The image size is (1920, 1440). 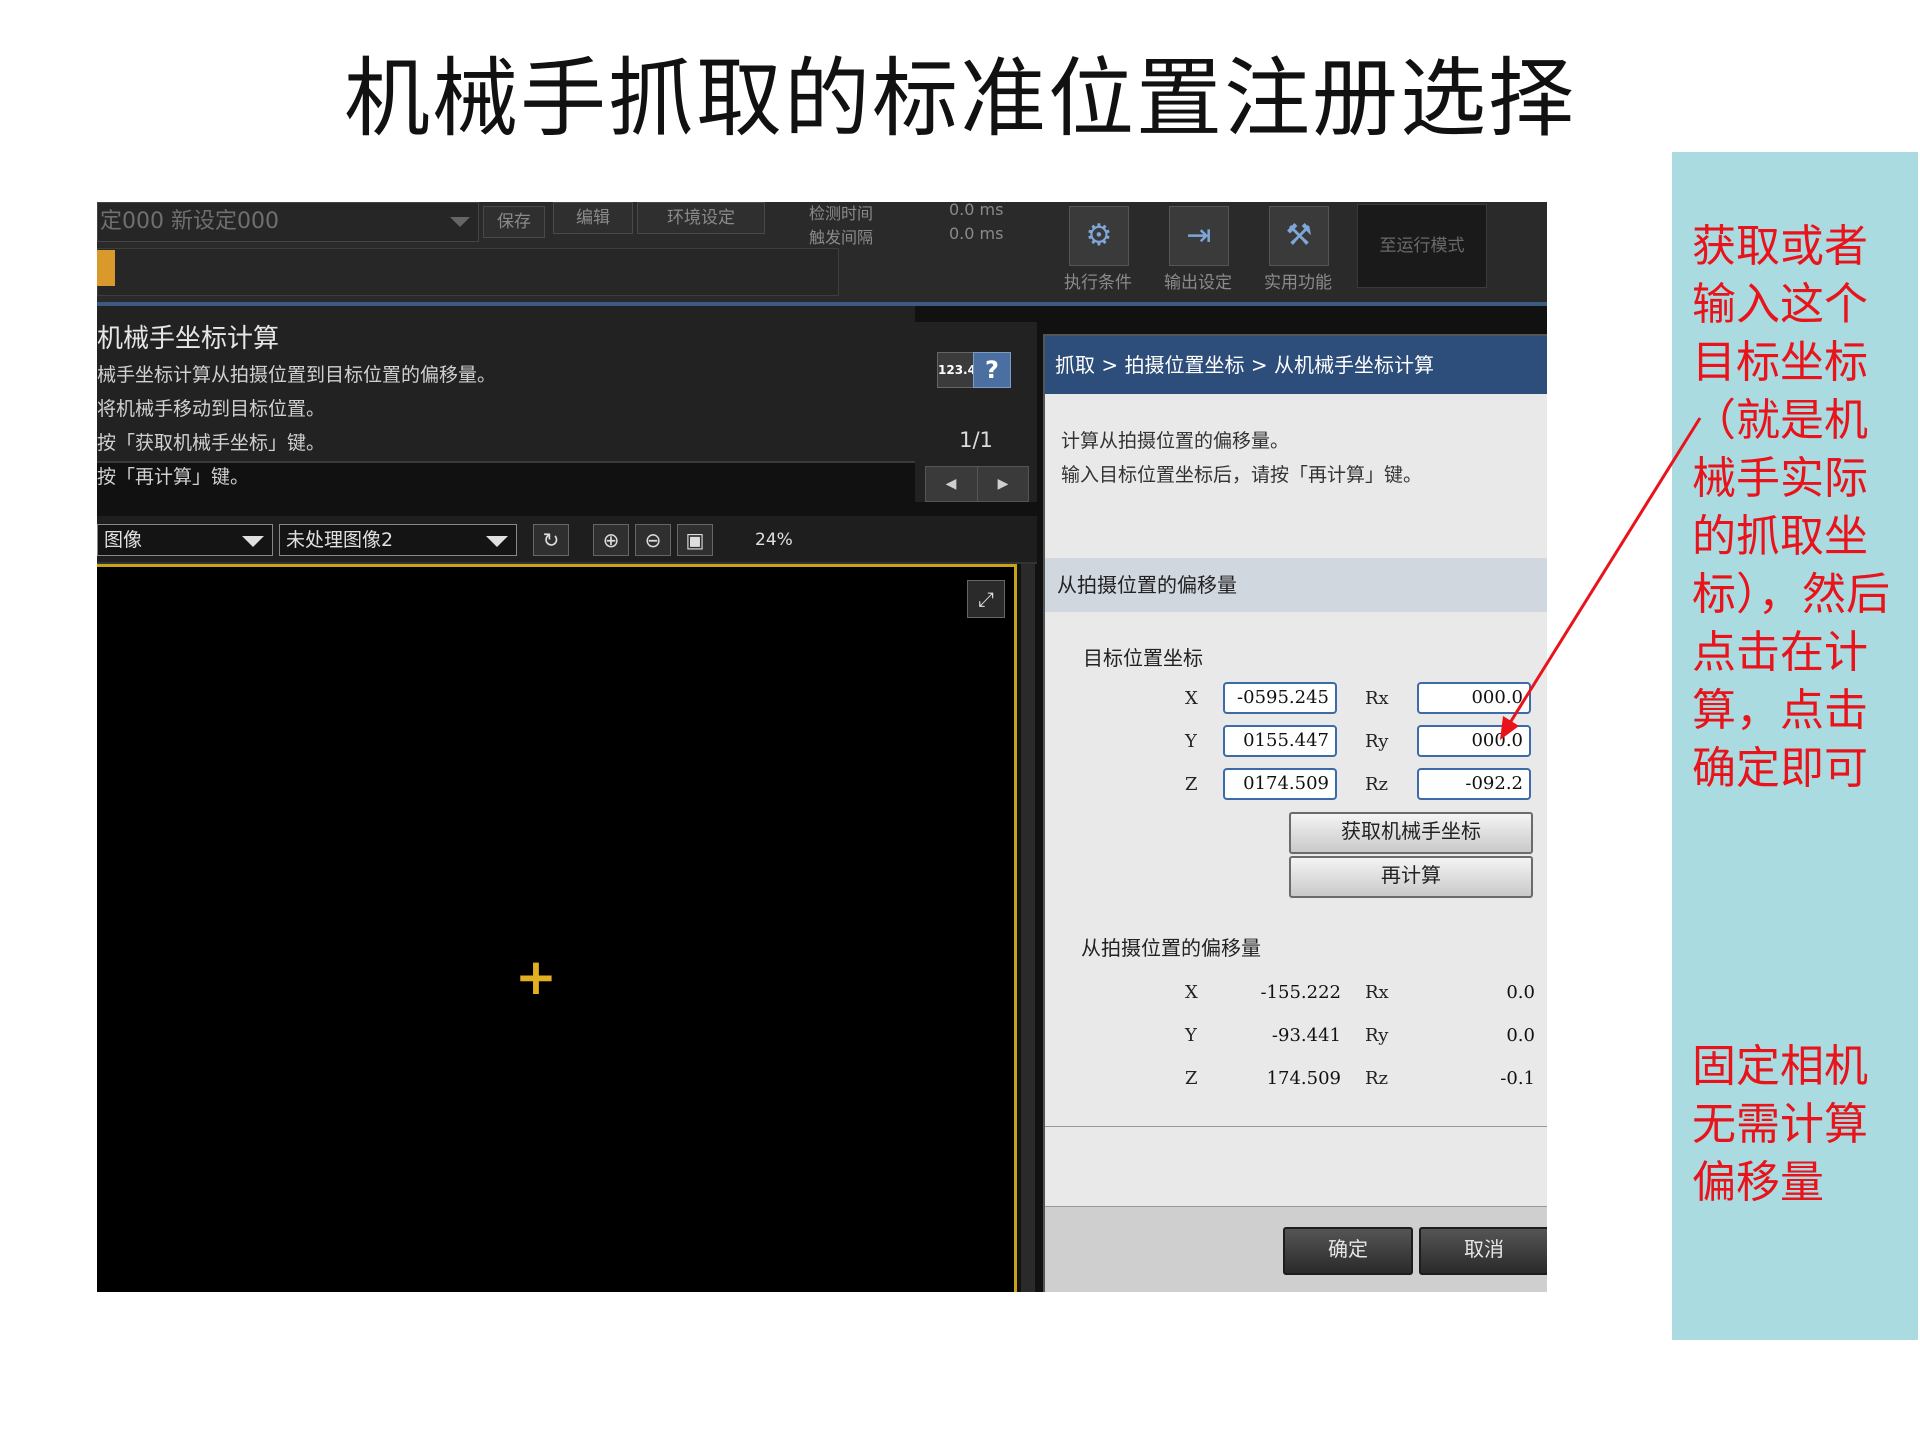 What do you see at coordinates (1509, 728) in the screenshot?
I see `arrow-head` at bounding box center [1509, 728].